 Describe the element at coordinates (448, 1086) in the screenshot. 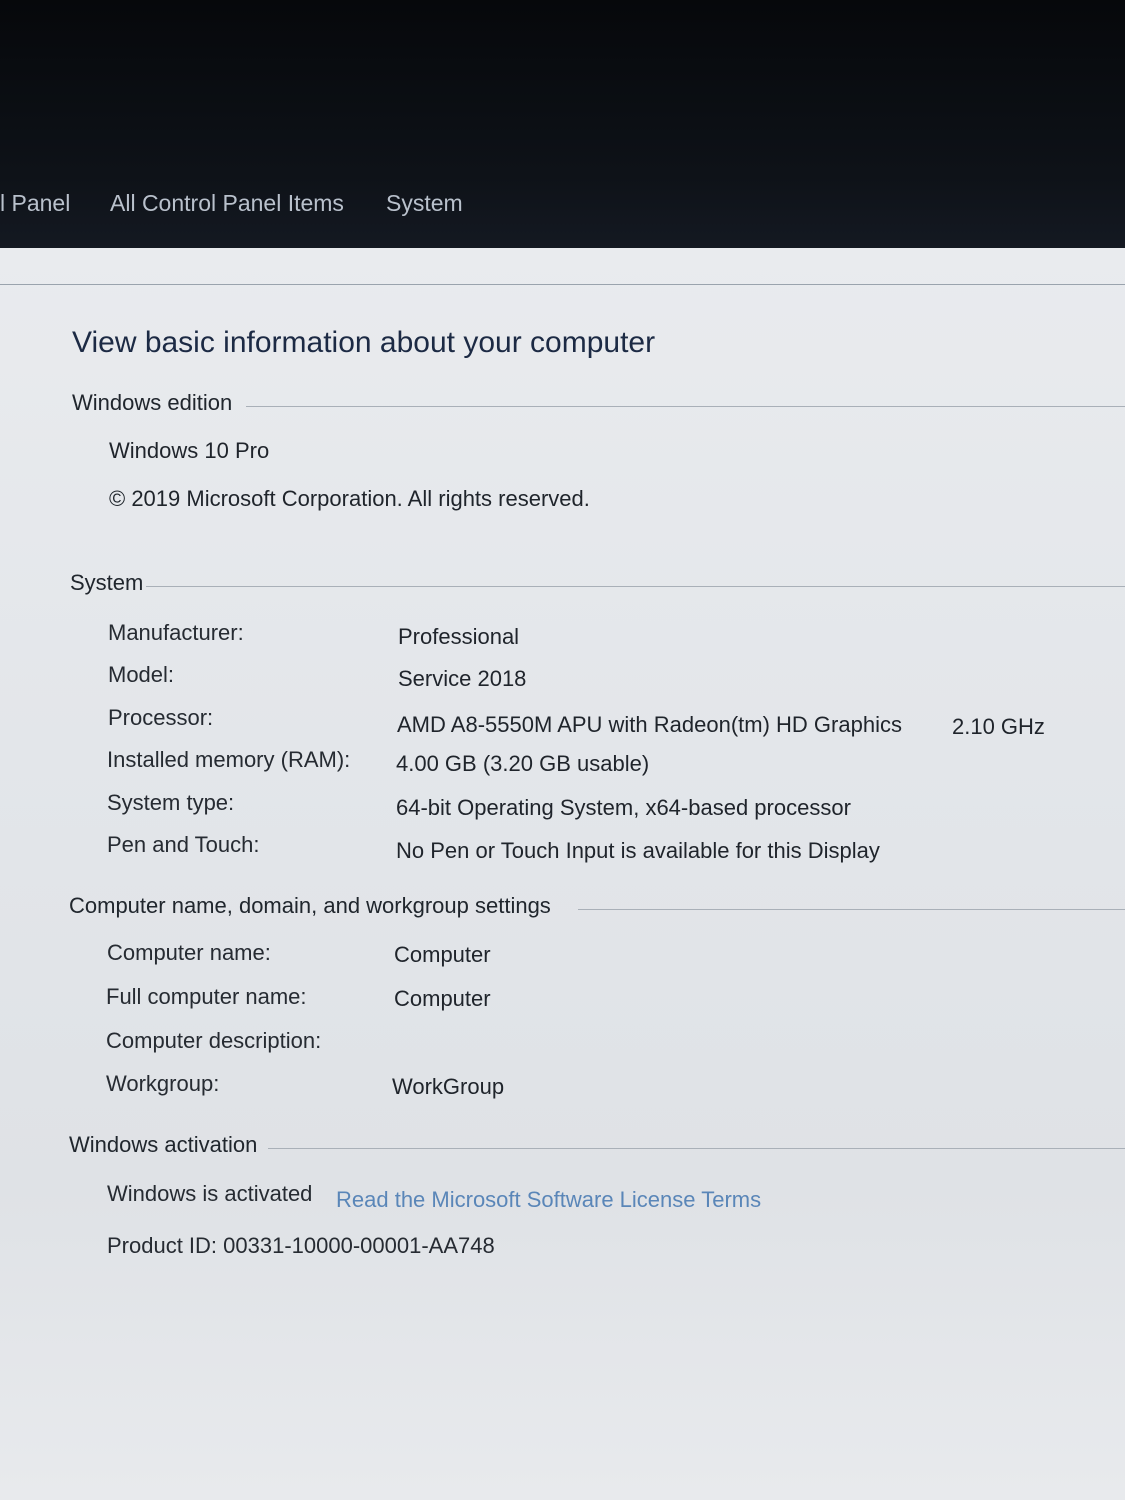

I see `workgroup-value: WorkGroup` at that location.